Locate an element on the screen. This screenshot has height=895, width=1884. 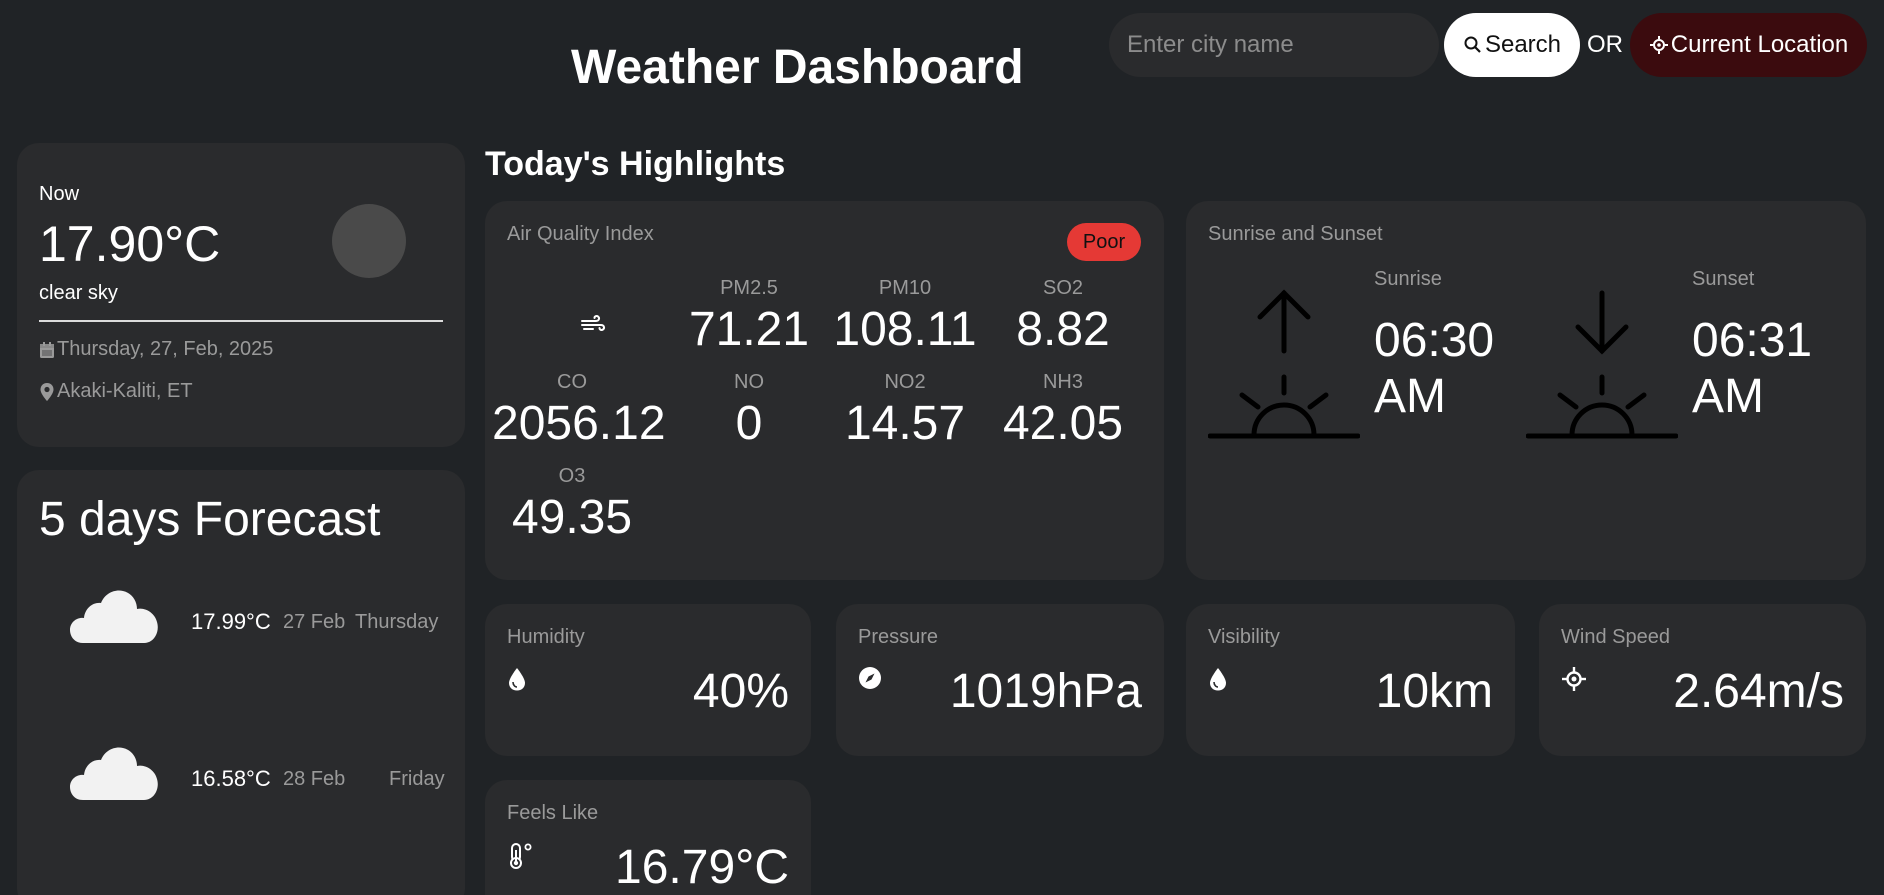
aqi-item-key: CO is located at coordinates (572, 382).